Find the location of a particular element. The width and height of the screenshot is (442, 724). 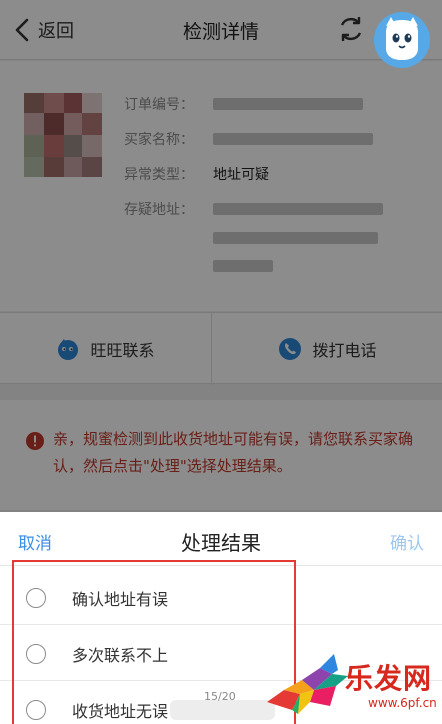

option-label: 收货地址无误 is located at coordinates (120, 711).